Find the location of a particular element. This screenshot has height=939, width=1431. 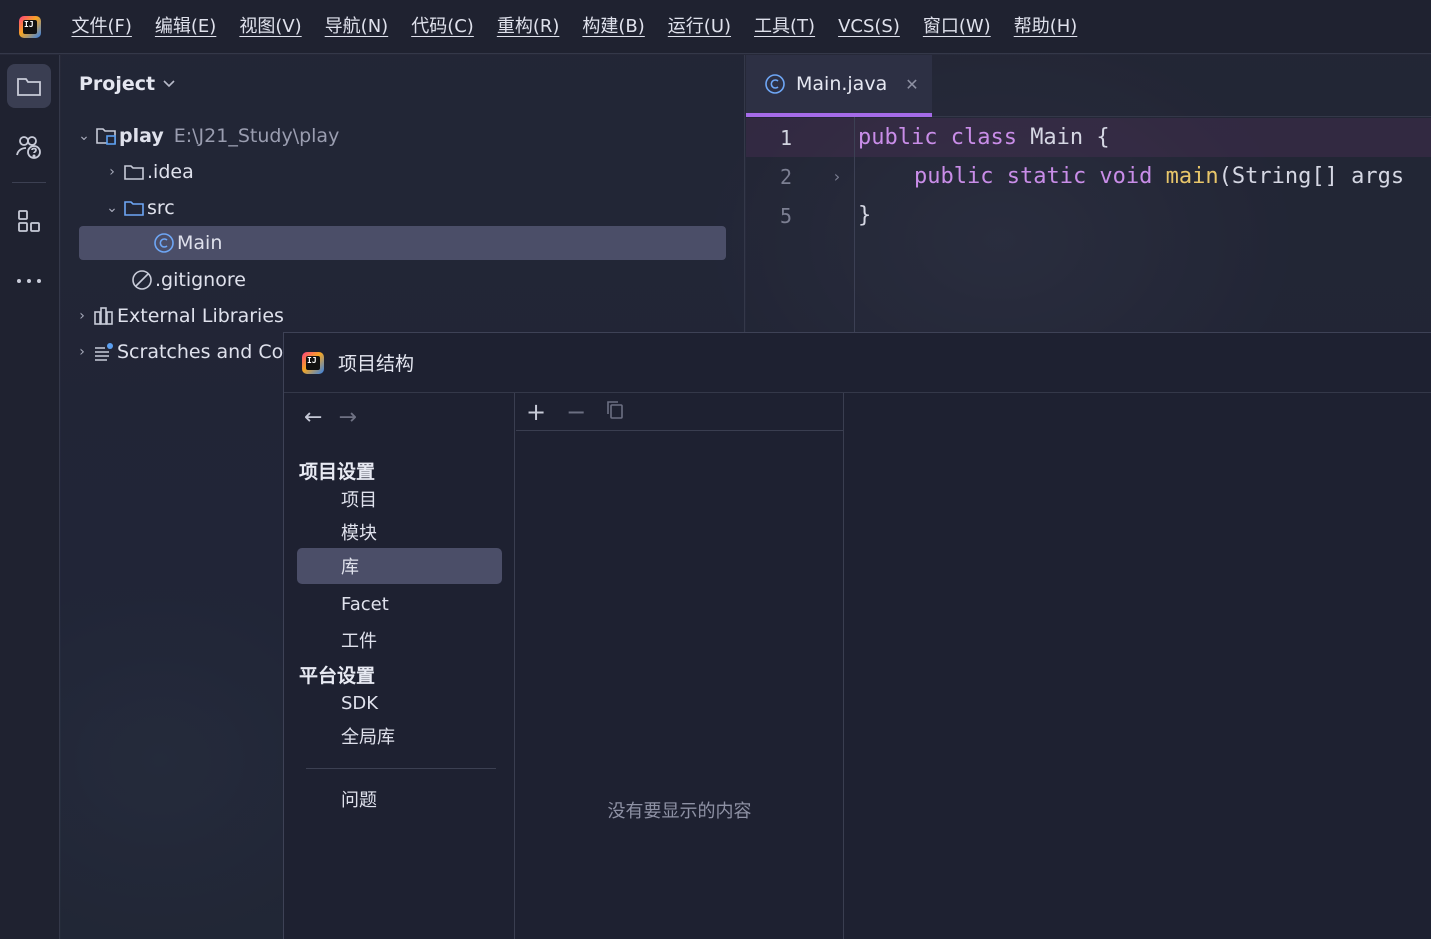

category-item-project: 项目 is located at coordinates (399, 499).